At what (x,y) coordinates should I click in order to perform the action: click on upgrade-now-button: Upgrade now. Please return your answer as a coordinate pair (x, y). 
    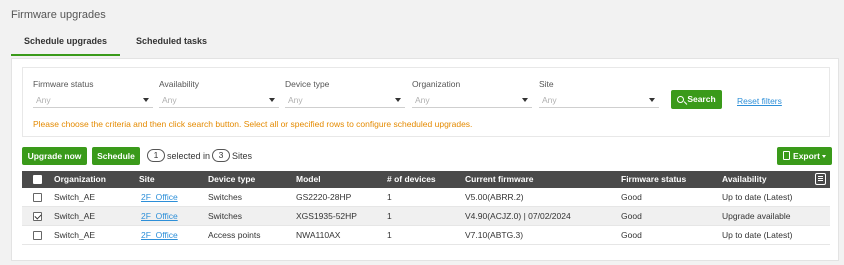
    Looking at the image, I should click on (54, 156).